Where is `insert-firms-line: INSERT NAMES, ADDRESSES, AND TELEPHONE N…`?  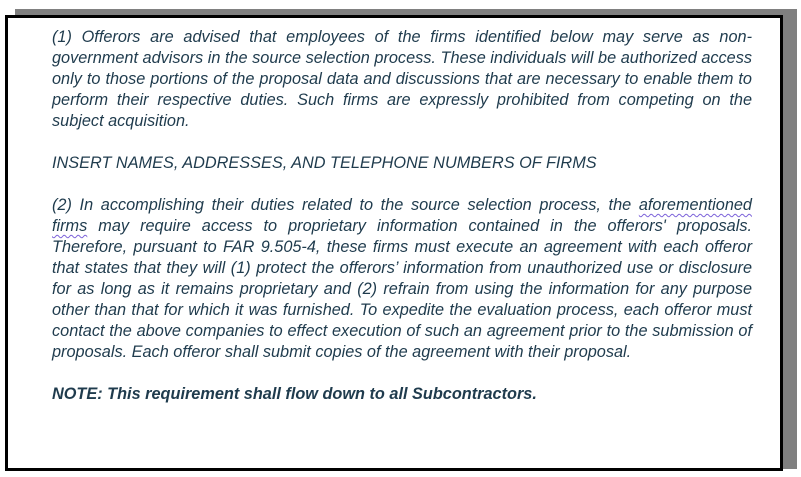
insert-firms-line: INSERT NAMES, ADDRESSES, AND TELEPHONE N… is located at coordinates (324, 163).